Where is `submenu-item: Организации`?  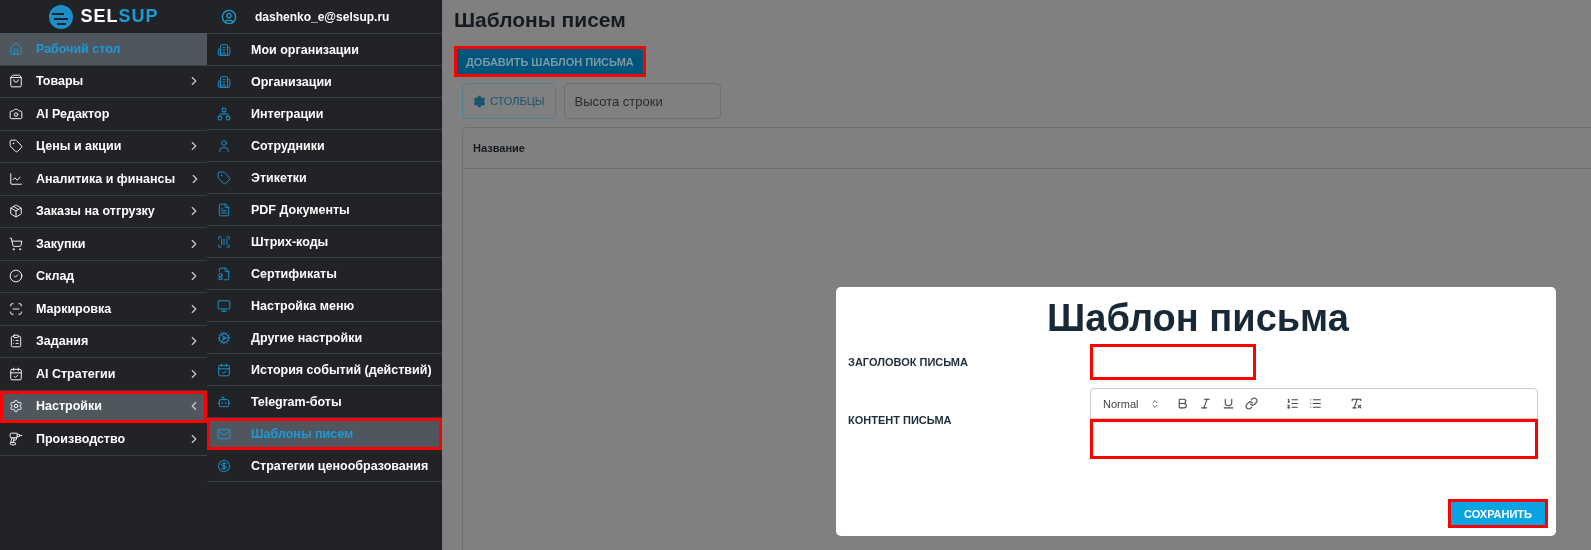 submenu-item: Организации is located at coordinates (324, 82).